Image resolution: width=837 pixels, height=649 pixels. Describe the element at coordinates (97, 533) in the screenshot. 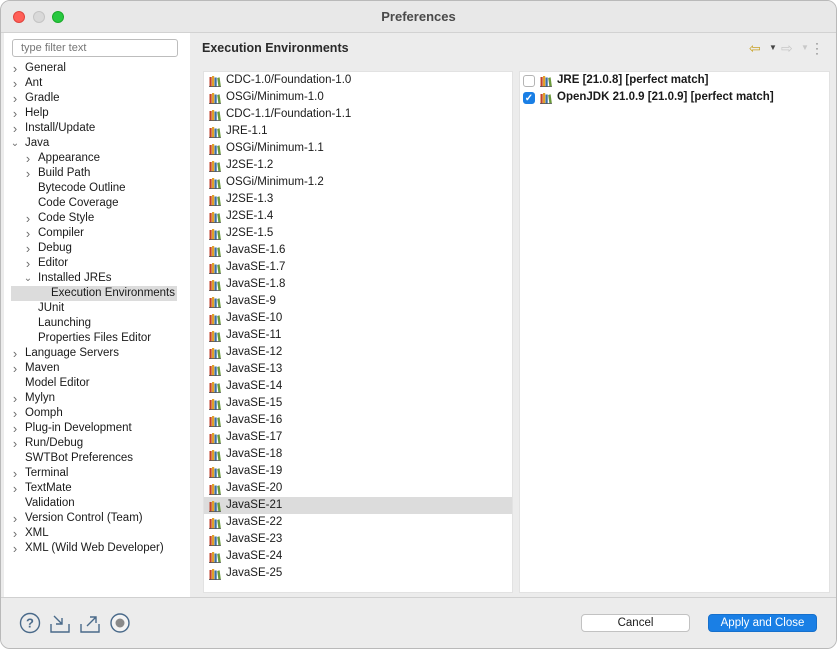

I see `tree-item-xml: › XML` at that location.